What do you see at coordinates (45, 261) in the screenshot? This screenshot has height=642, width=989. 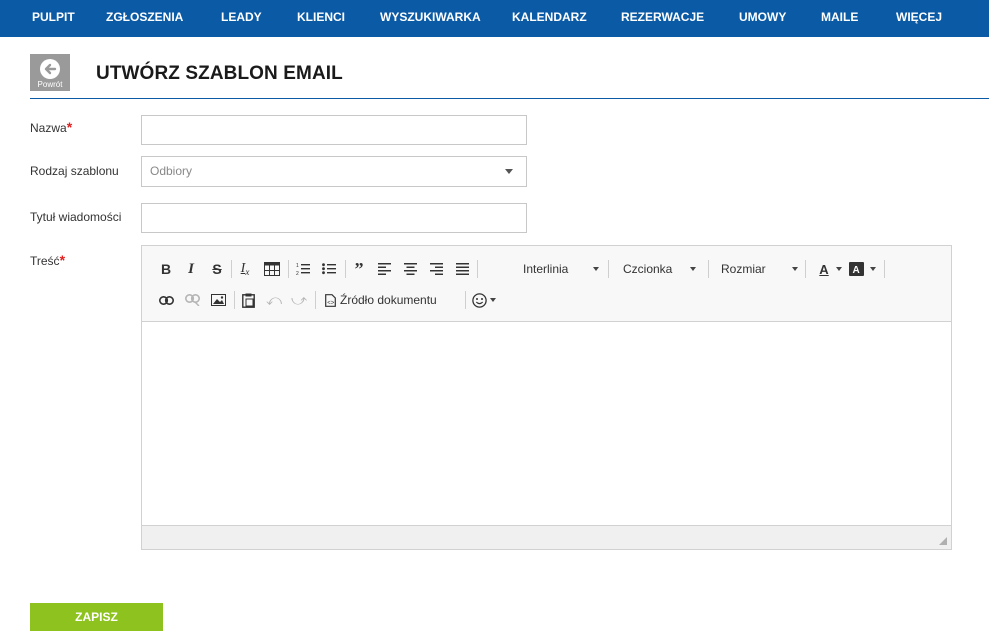 I see `body-label-text: Treść` at bounding box center [45, 261].